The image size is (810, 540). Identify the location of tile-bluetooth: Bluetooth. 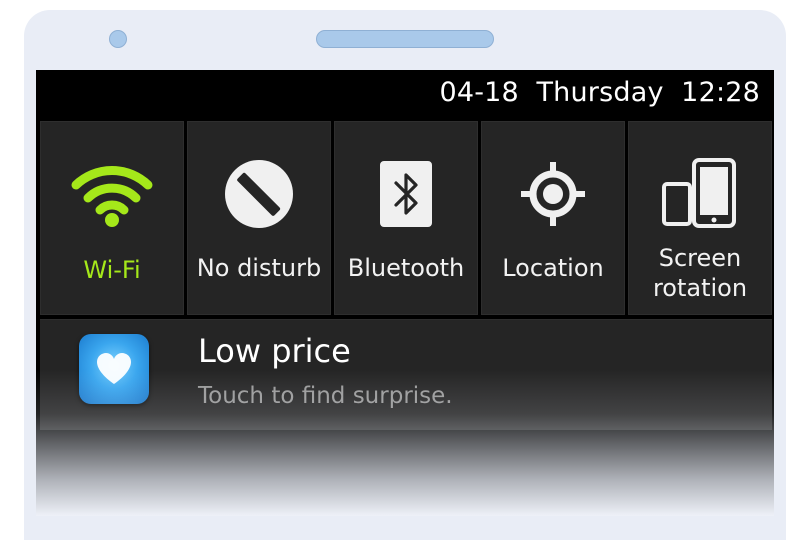
(406, 218).